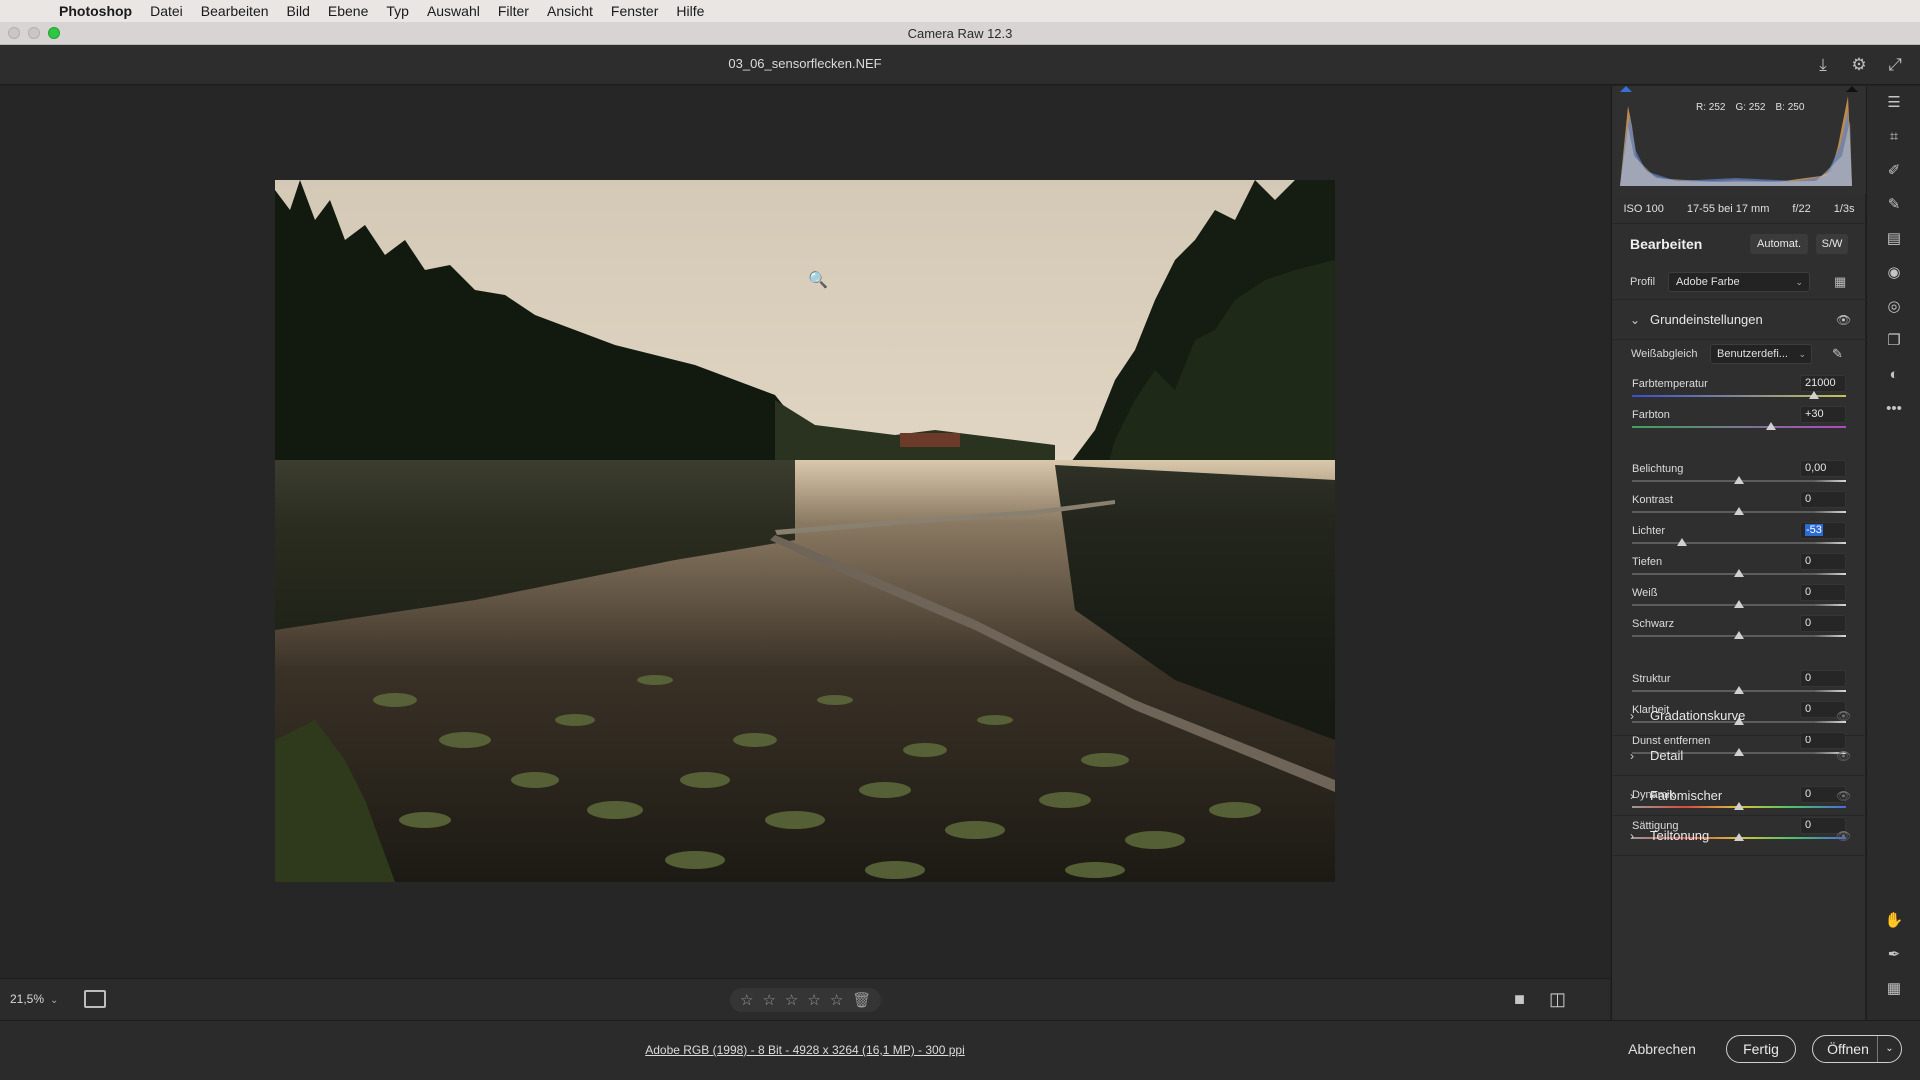 The image size is (1920, 1080). What do you see at coordinates (1894, 341) in the screenshot?
I see `snapshots-icon: ❐` at bounding box center [1894, 341].